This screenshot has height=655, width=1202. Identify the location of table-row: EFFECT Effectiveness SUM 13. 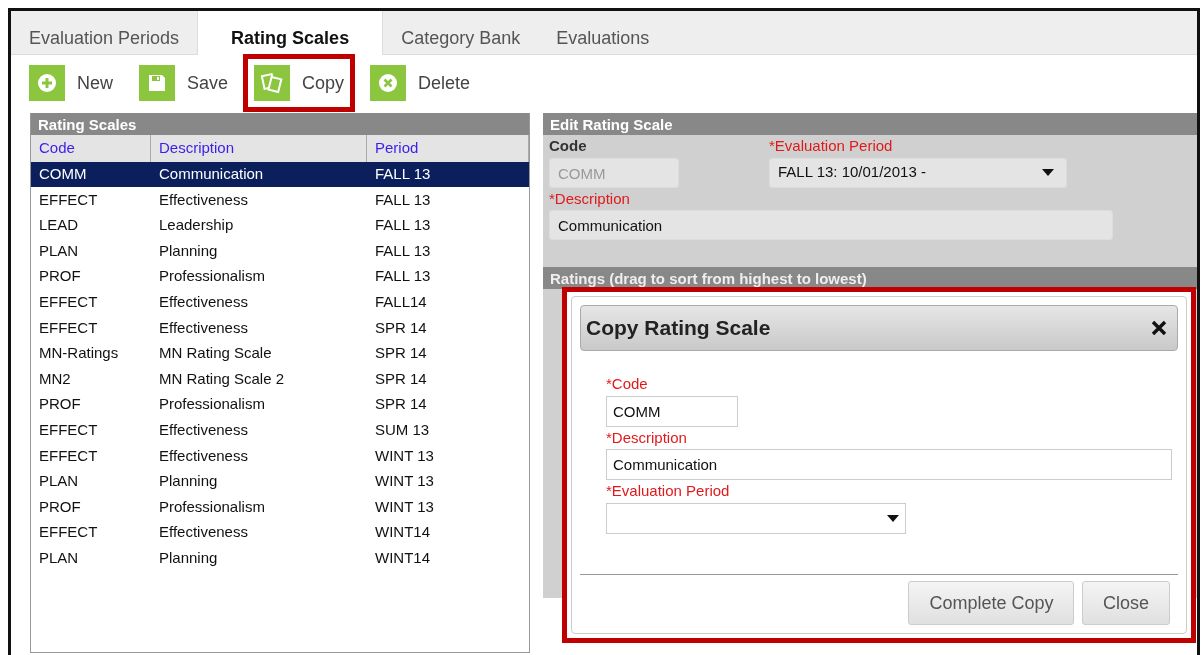
(280, 430).